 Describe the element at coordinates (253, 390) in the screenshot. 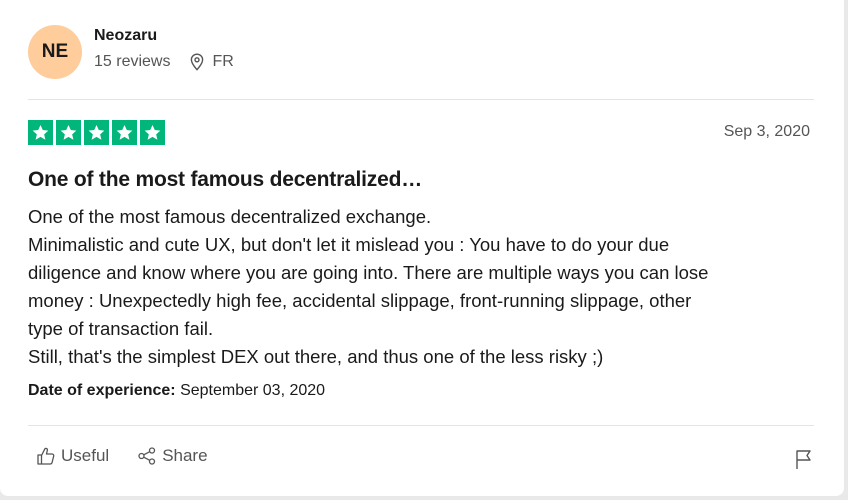

I see `experience-date: September 03, 2020` at that location.